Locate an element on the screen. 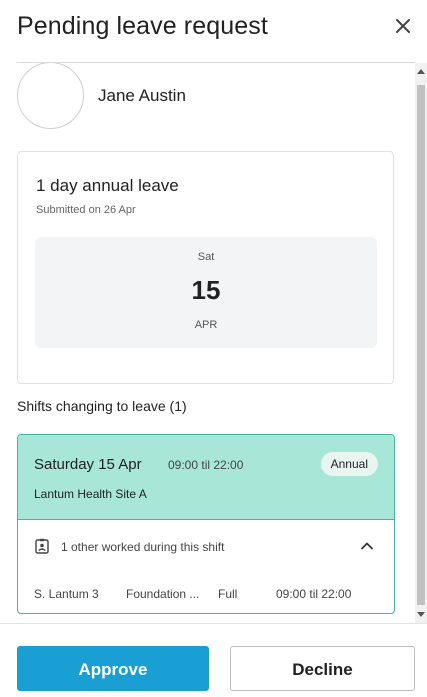  leave-type-badge: Annual is located at coordinates (349, 464).